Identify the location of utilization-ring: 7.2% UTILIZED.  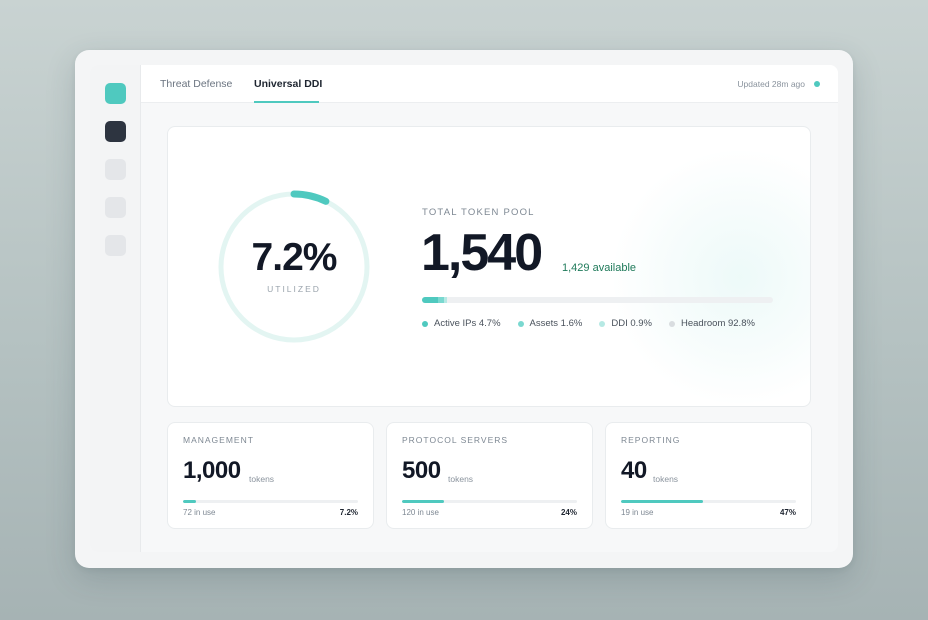
(294, 267).